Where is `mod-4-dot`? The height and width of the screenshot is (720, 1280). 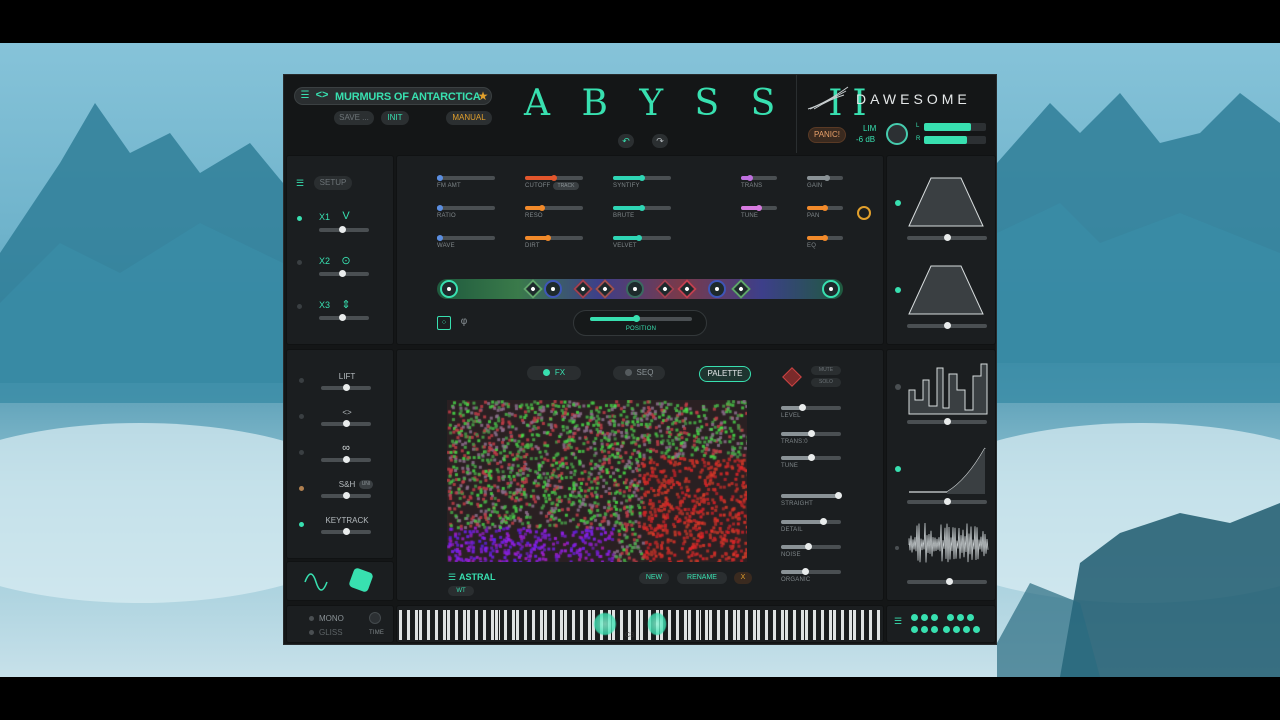 mod-4-dot is located at coordinates (301, 488).